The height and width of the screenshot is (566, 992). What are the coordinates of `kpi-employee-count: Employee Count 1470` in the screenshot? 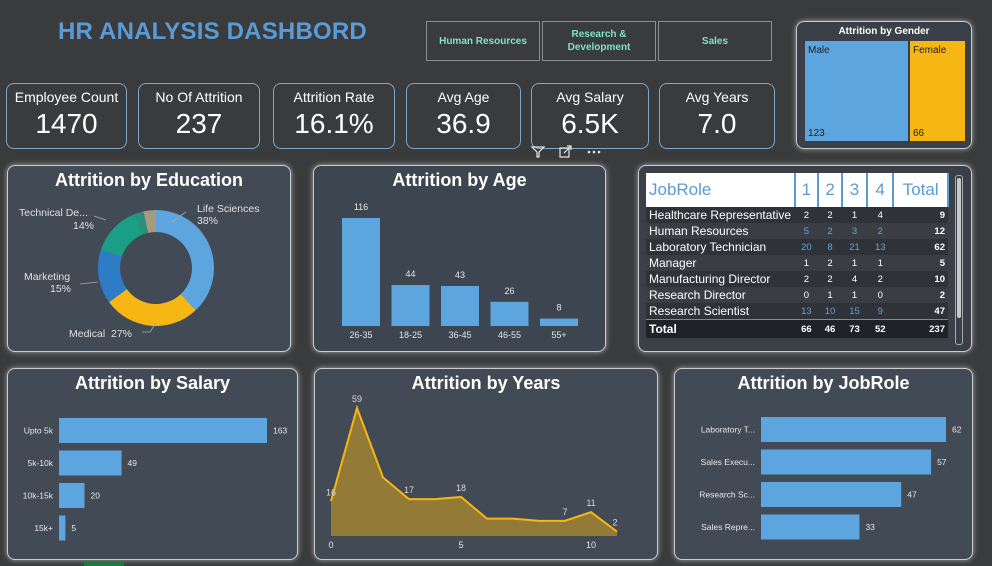 It's located at (66, 116).